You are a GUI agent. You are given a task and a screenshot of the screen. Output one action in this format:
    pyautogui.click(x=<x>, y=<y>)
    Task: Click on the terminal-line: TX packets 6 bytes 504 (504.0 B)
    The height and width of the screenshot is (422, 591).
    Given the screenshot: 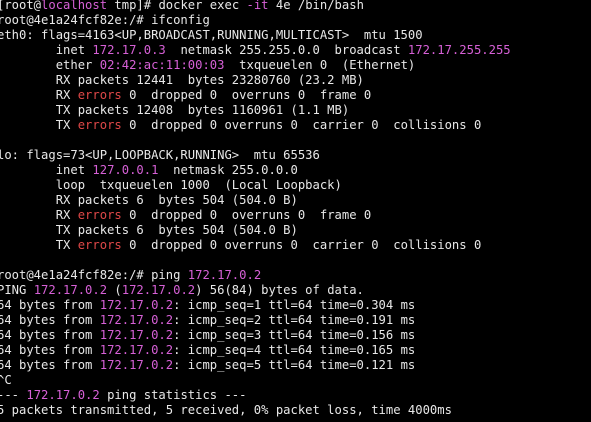 What is the action you would take?
    pyautogui.click(x=149, y=230)
    